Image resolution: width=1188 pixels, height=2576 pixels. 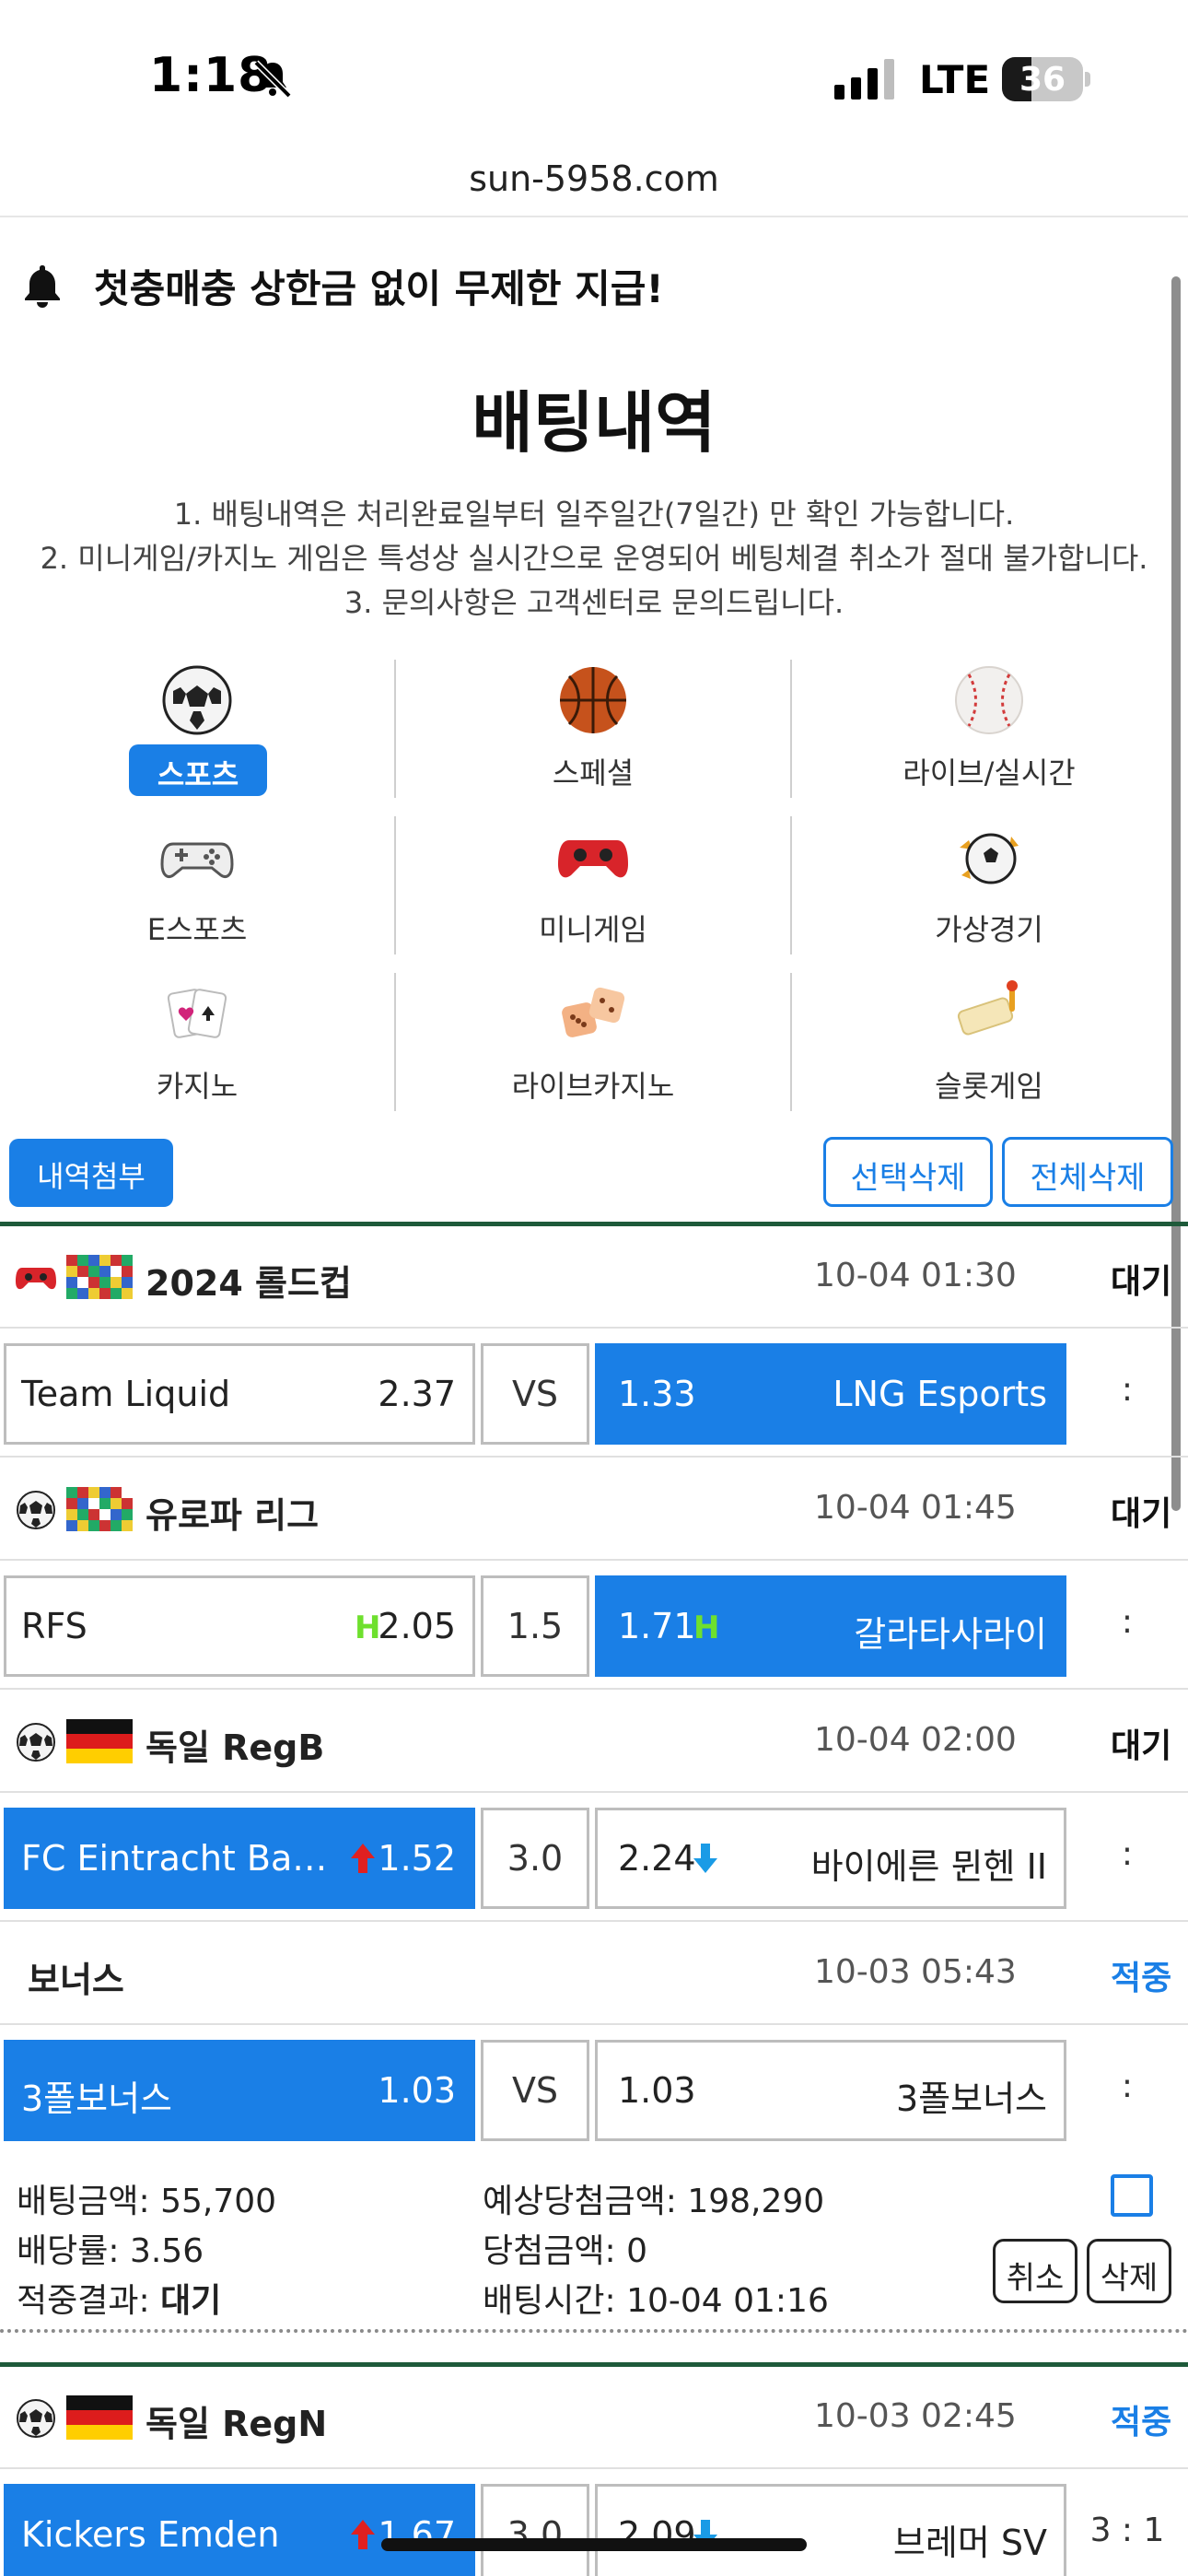 What do you see at coordinates (830, 1626) in the screenshot?
I see `away-team-option: 1.71 H 갈라타사라이` at bounding box center [830, 1626].